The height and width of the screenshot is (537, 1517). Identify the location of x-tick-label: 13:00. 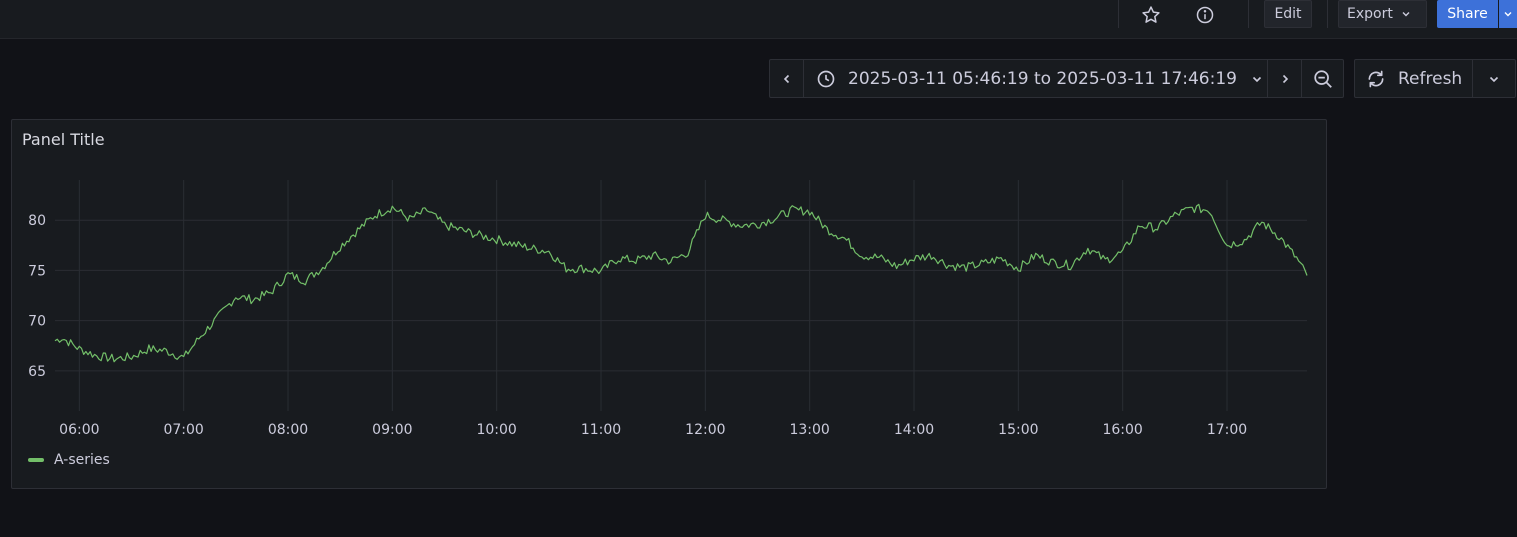
(809, 430).